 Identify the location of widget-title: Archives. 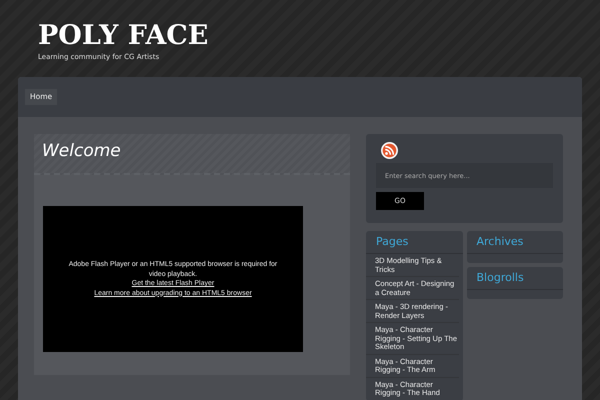
(514, 242).